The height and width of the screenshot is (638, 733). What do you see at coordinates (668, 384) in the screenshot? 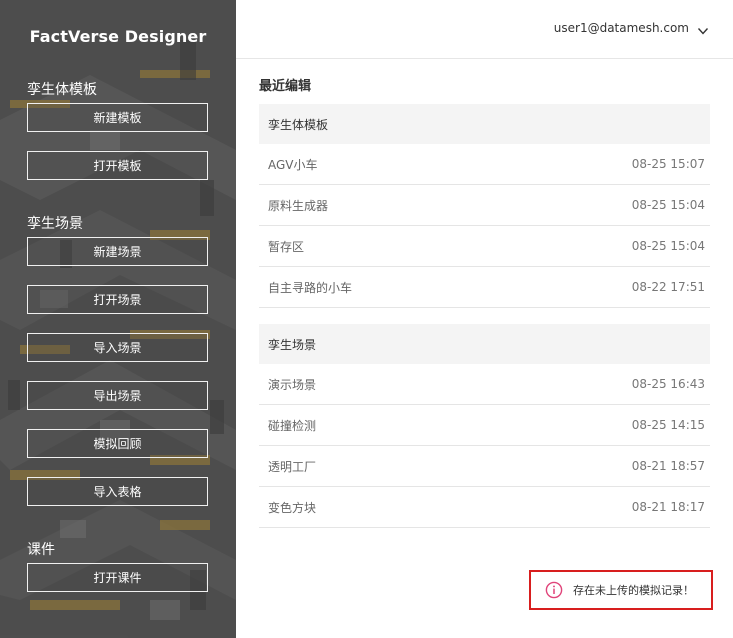
I see `item-time: 08-25 16:43` at bounding box center [668, 384].